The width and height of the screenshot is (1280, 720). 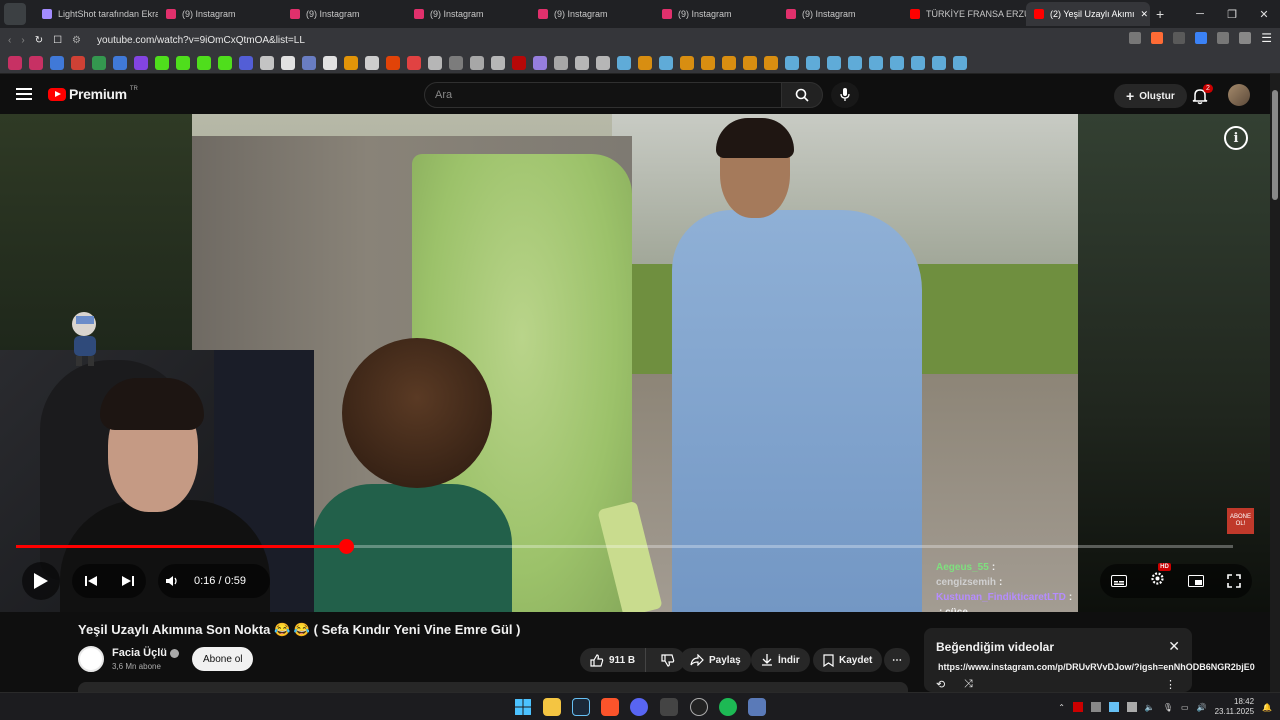 What do you see at coordinates (780, 660) in the screenshot?
I see `download-button: İndir` at bounding box center [780, 660].